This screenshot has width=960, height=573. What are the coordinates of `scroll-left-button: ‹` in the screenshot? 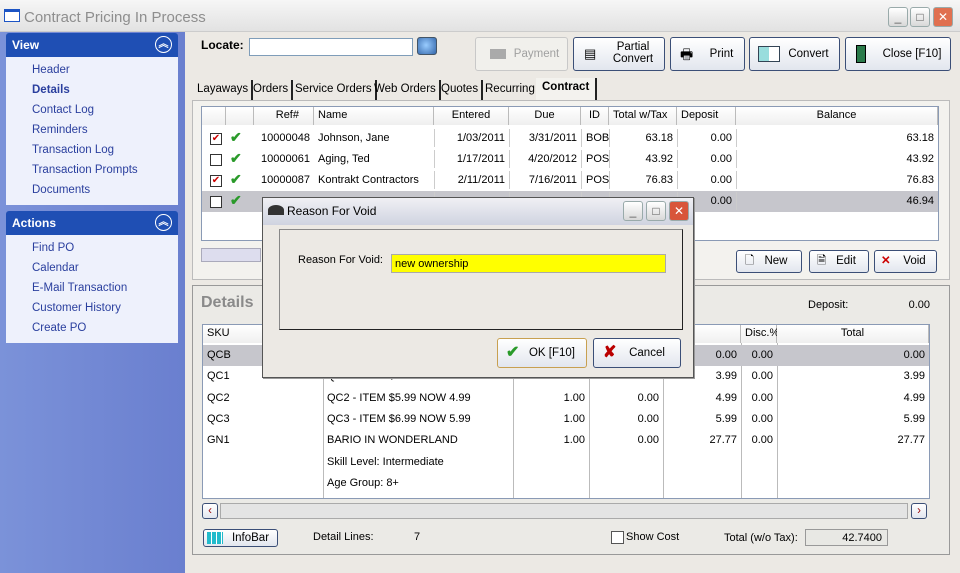 It's located at (210, 511).